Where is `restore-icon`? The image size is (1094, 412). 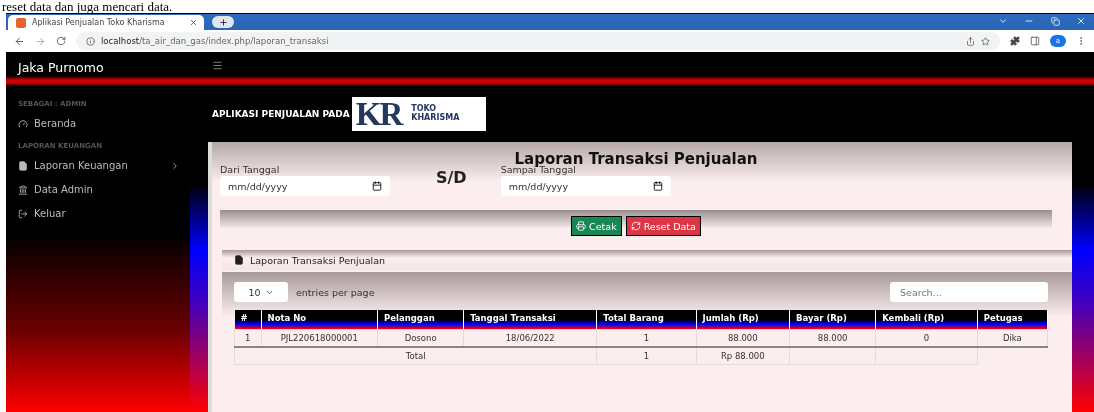 restore-icon is located at coordinates (1055, 21).